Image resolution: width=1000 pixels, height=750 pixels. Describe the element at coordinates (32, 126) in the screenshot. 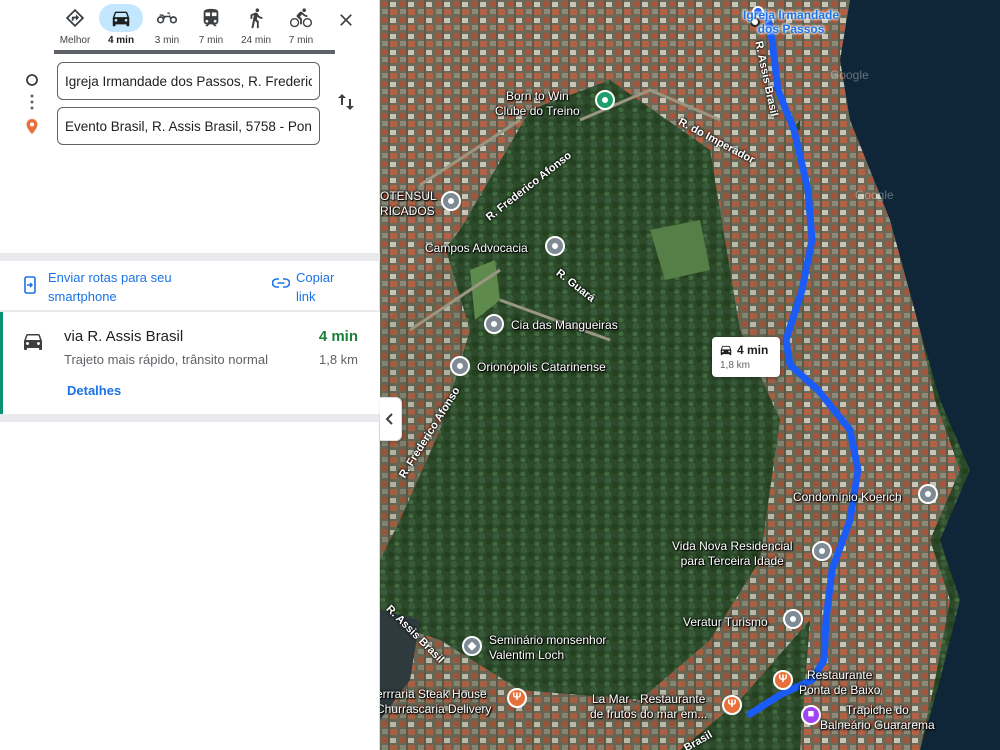

I see `destination-pin-icon` at that location.